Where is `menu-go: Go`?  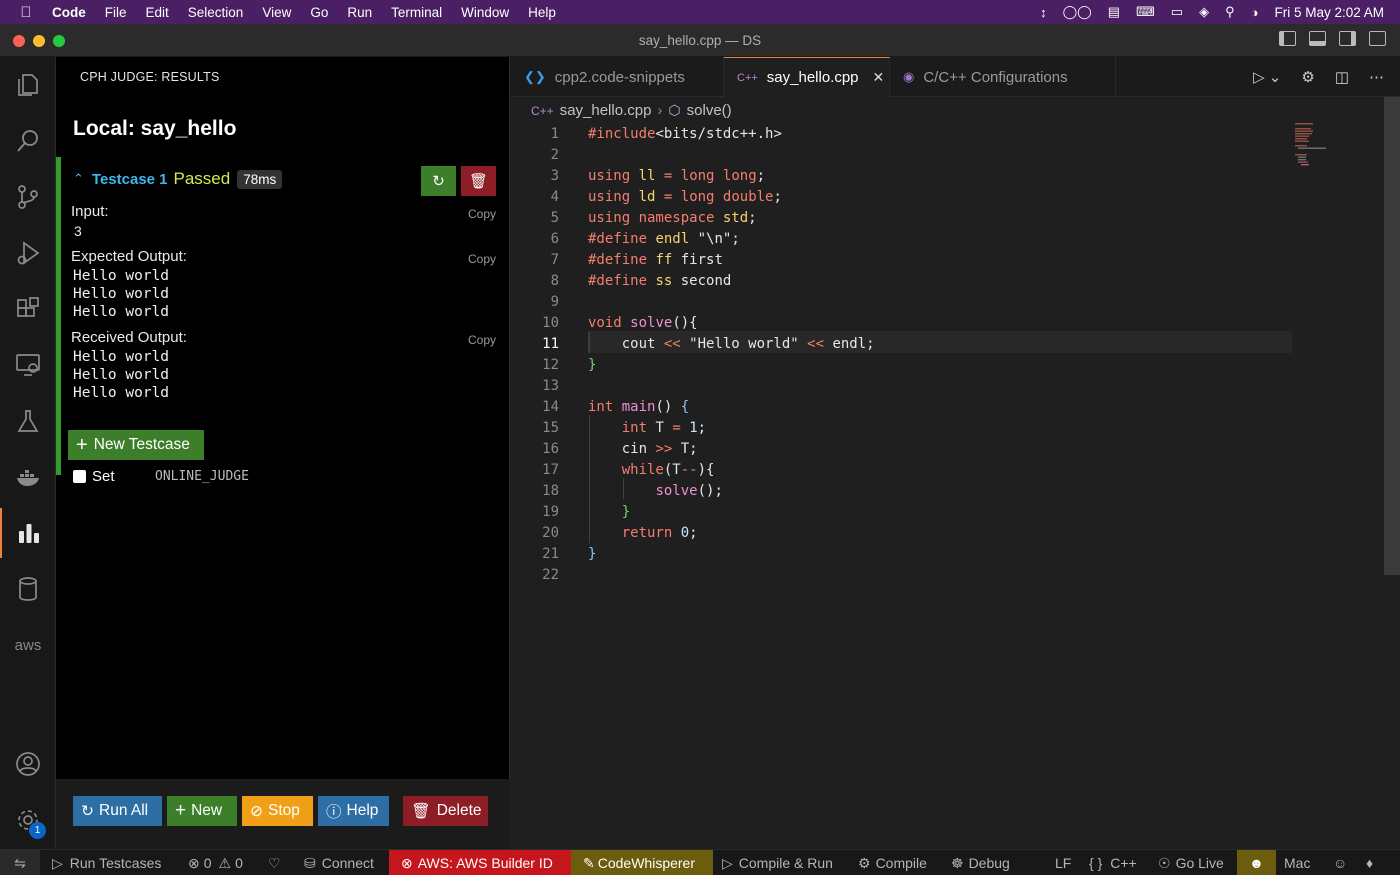 menu-go: Go is located at coordinates (319, 12).